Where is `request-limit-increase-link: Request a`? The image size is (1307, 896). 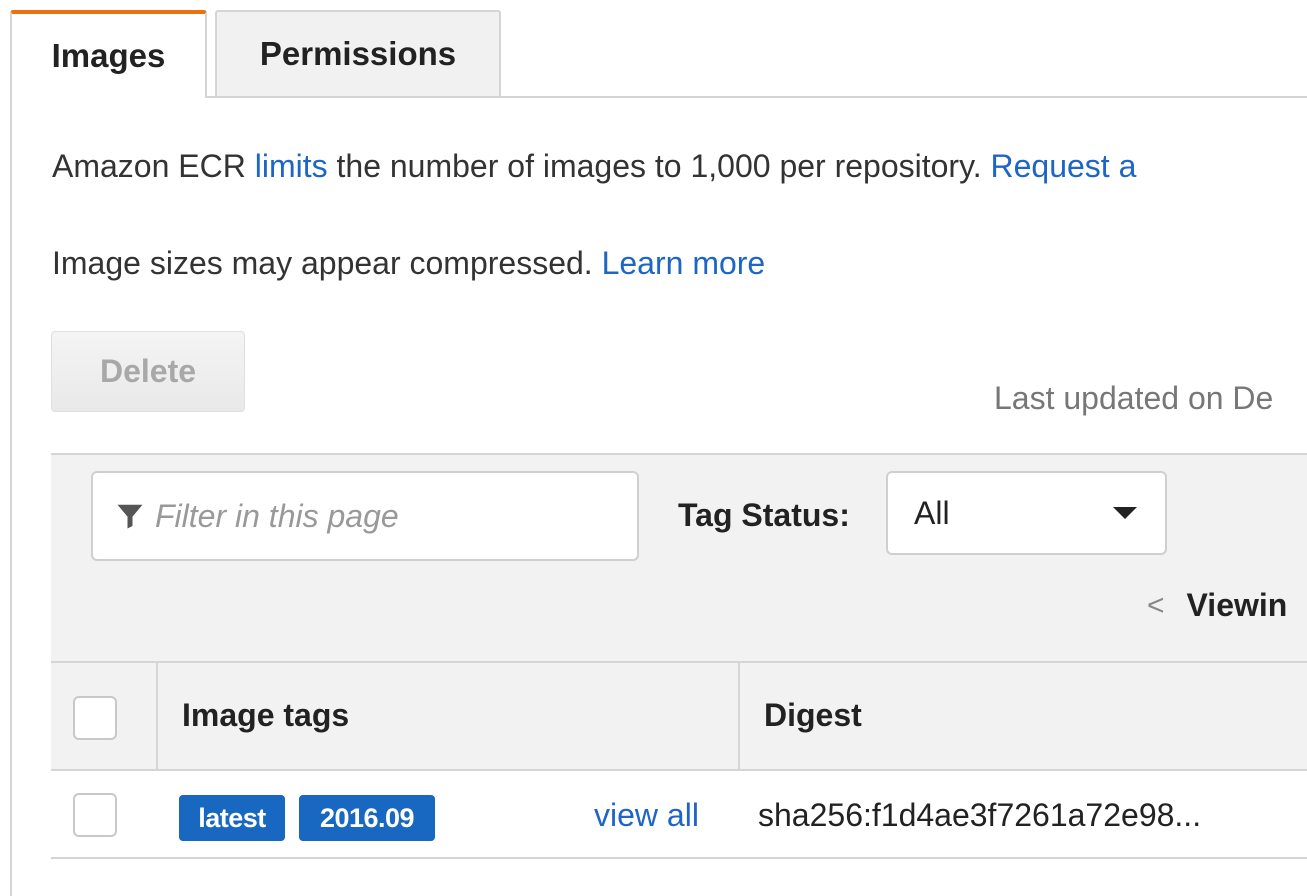
request-limit-increase-link: Request a is located at coordinates (1063, 166).